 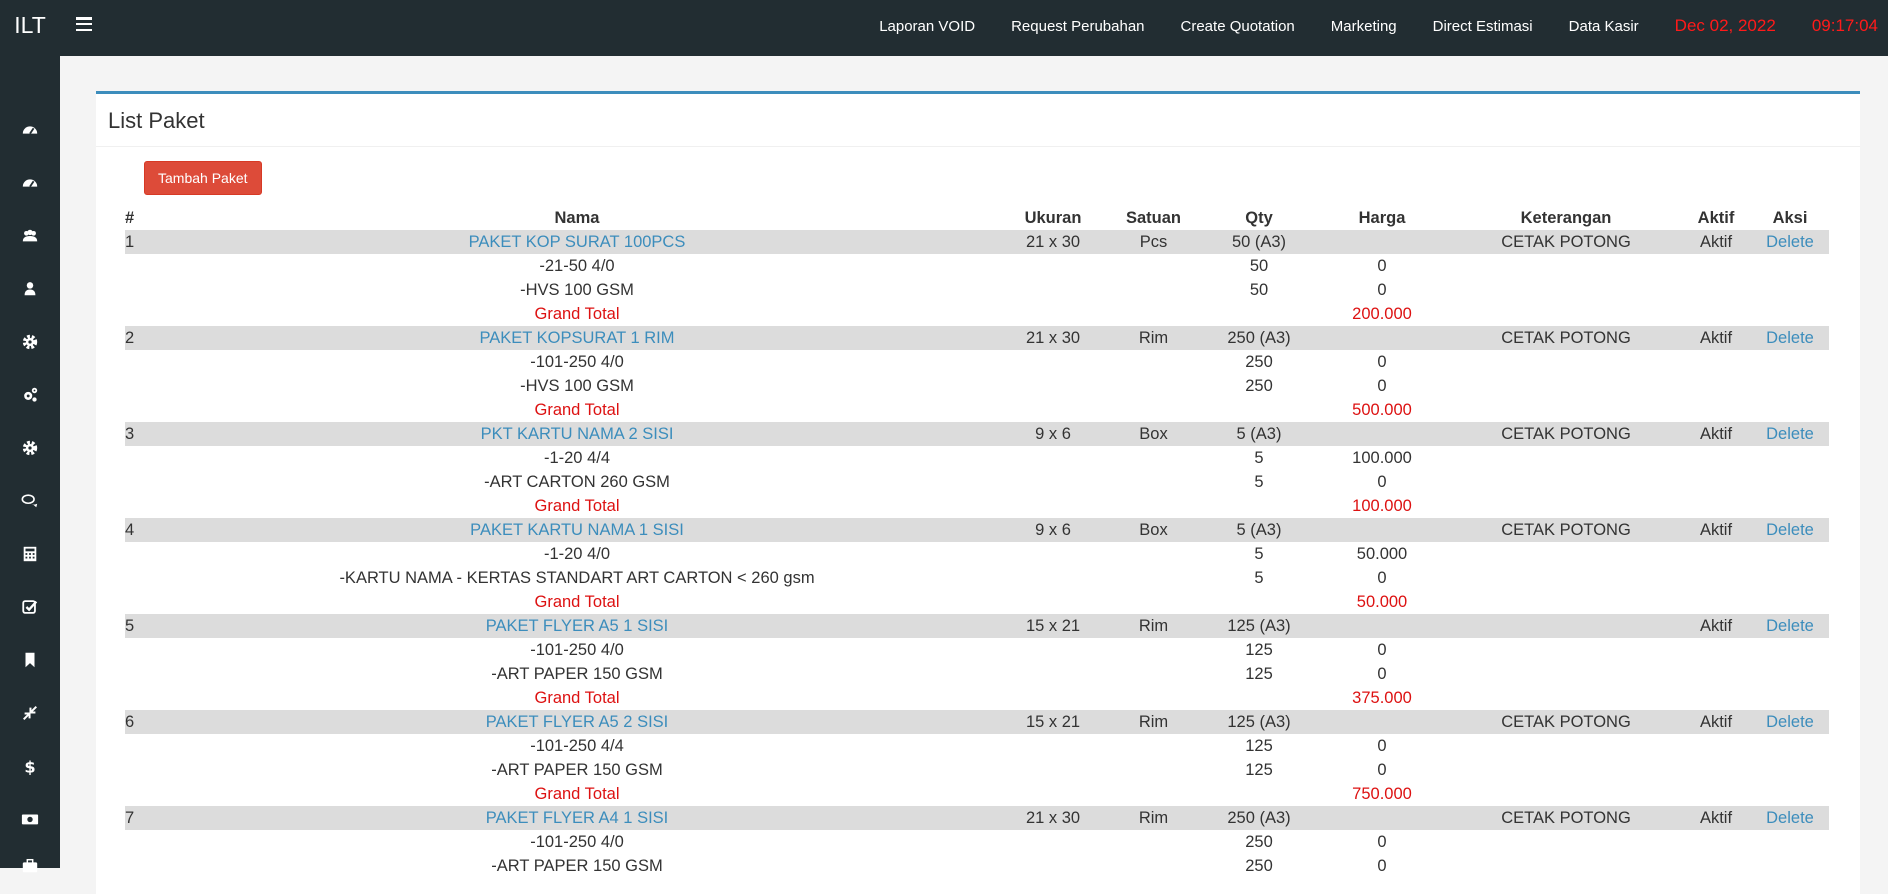 I want to click on grand-total-row: Grand Total 500.000, so click(x=977, y=410).